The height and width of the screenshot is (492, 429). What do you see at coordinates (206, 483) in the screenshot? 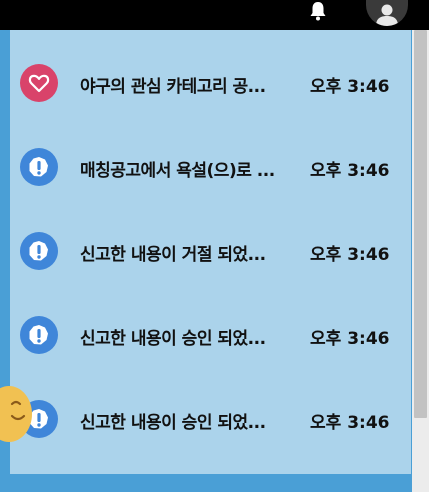
I see `bottom-frame-strip` at bounding box center [206, 483].